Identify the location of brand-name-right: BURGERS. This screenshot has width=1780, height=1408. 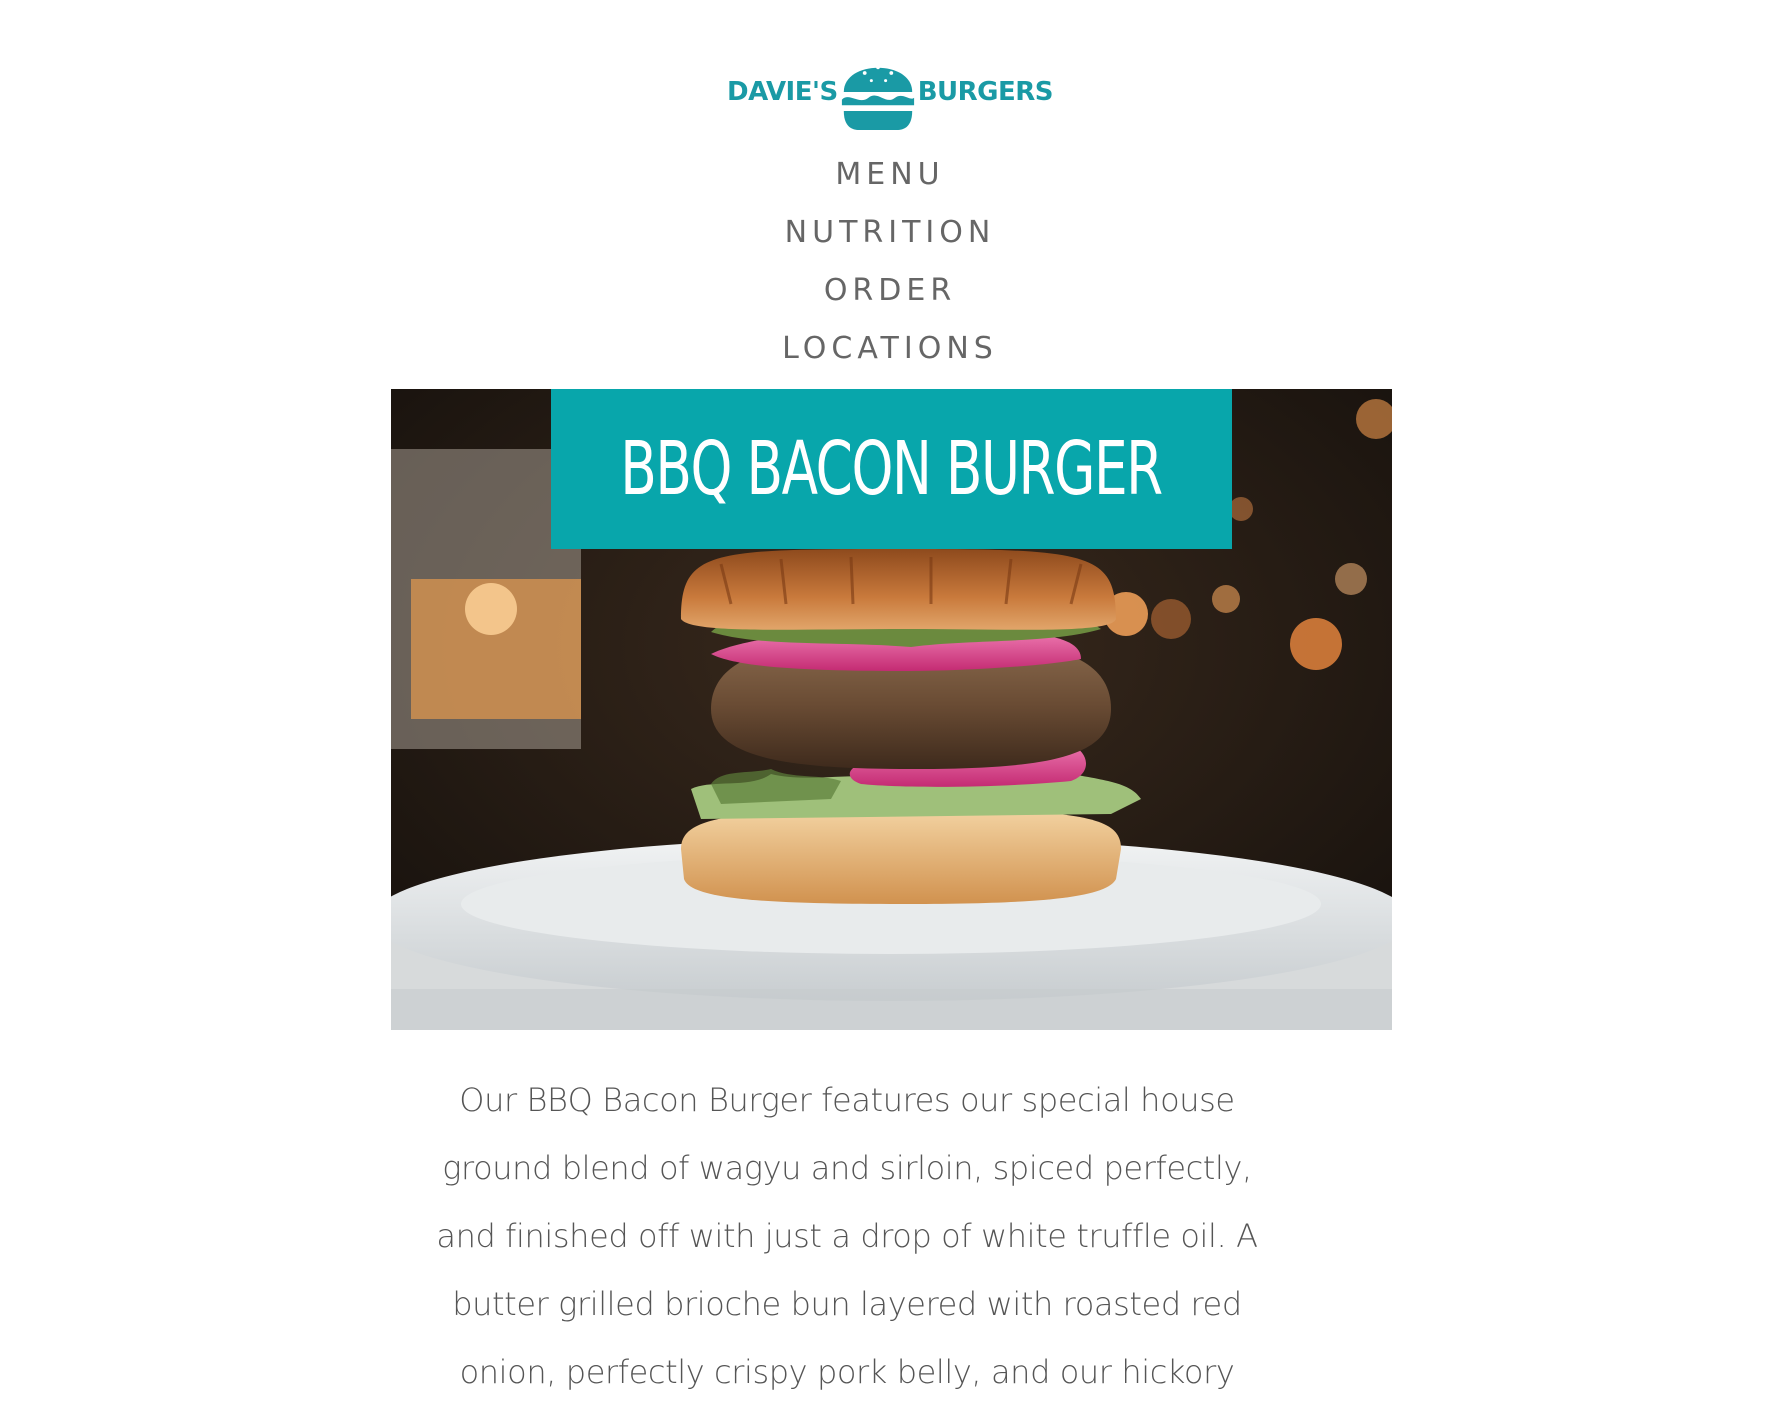
(985, 92).